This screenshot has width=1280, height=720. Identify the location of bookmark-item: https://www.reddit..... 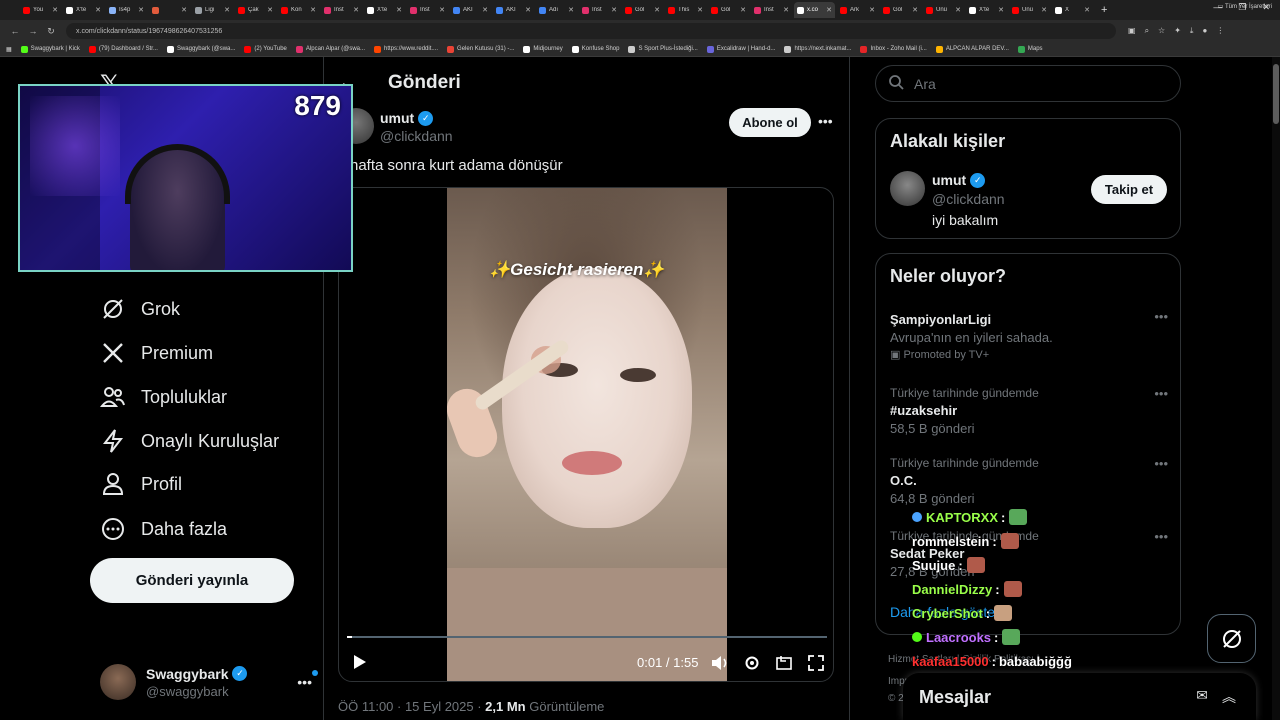
(406, 49).